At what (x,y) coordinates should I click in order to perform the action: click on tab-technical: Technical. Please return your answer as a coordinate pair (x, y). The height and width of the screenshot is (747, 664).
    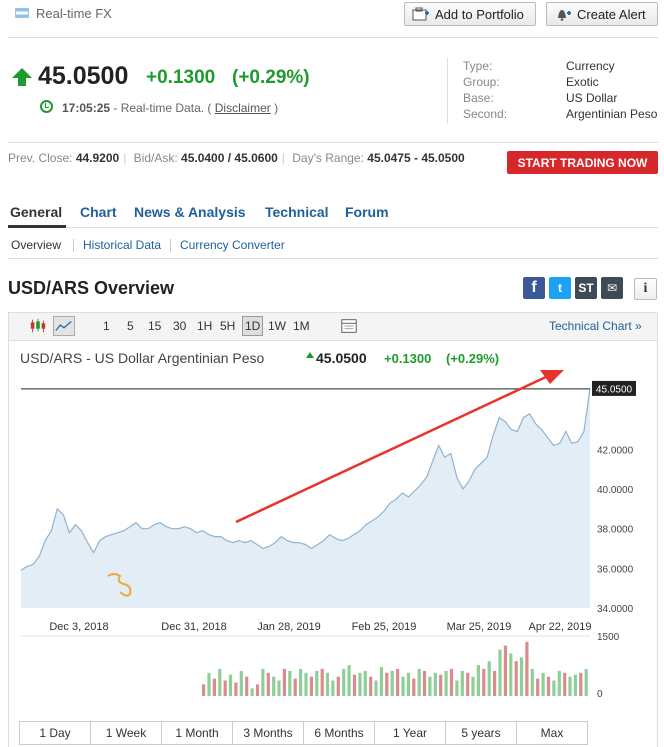
    Looking at the image, I should click on (297, 212).